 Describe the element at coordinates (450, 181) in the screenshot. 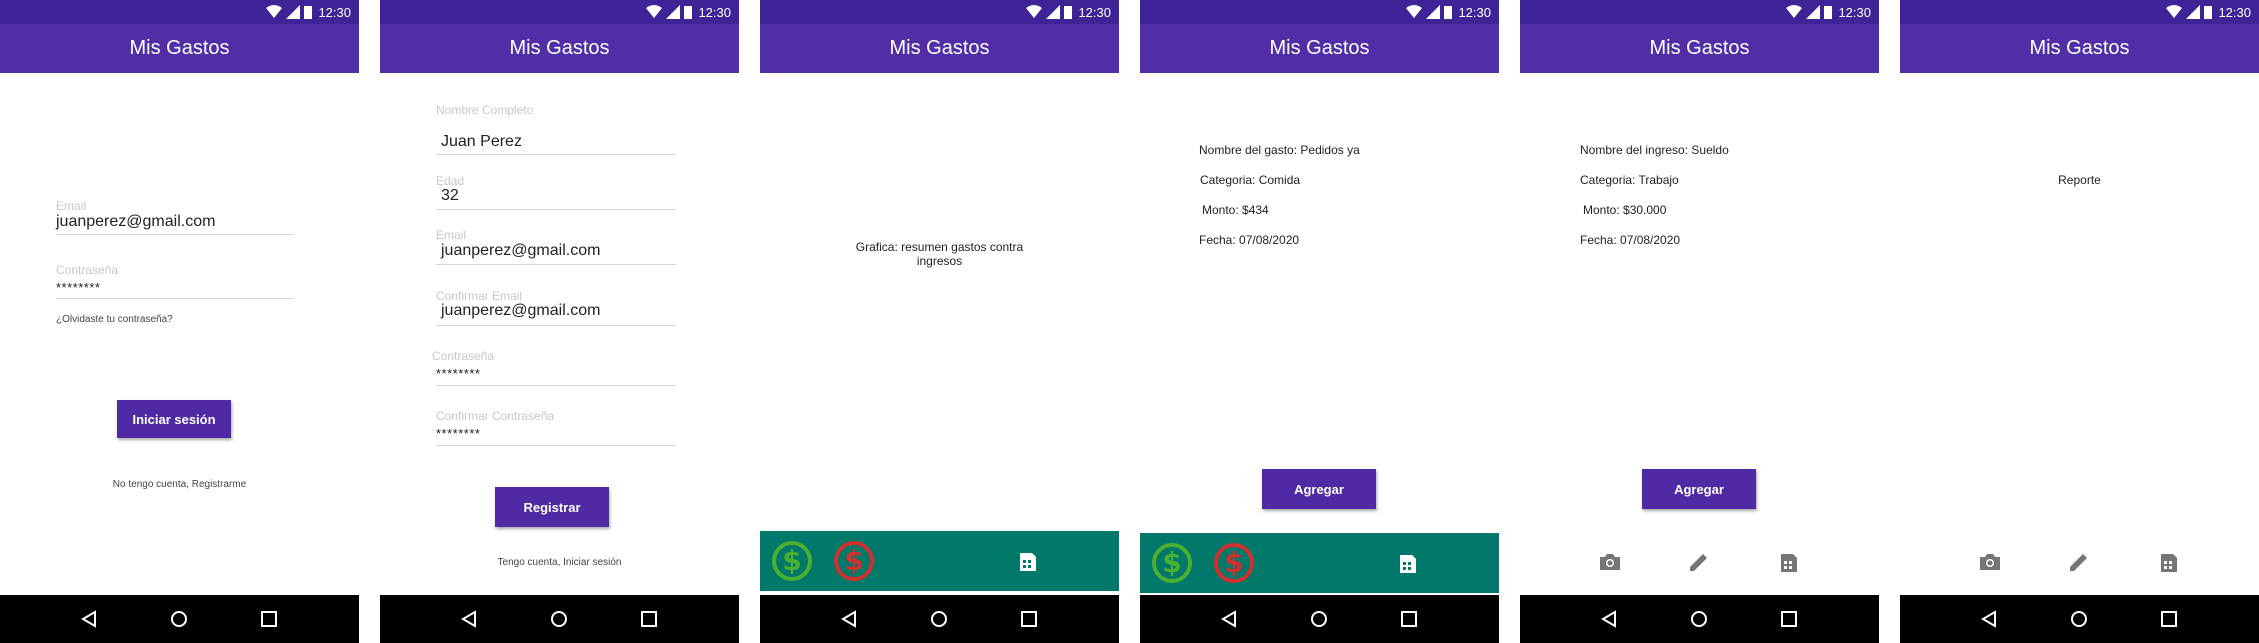

I see `age-label: Edad` at that location.